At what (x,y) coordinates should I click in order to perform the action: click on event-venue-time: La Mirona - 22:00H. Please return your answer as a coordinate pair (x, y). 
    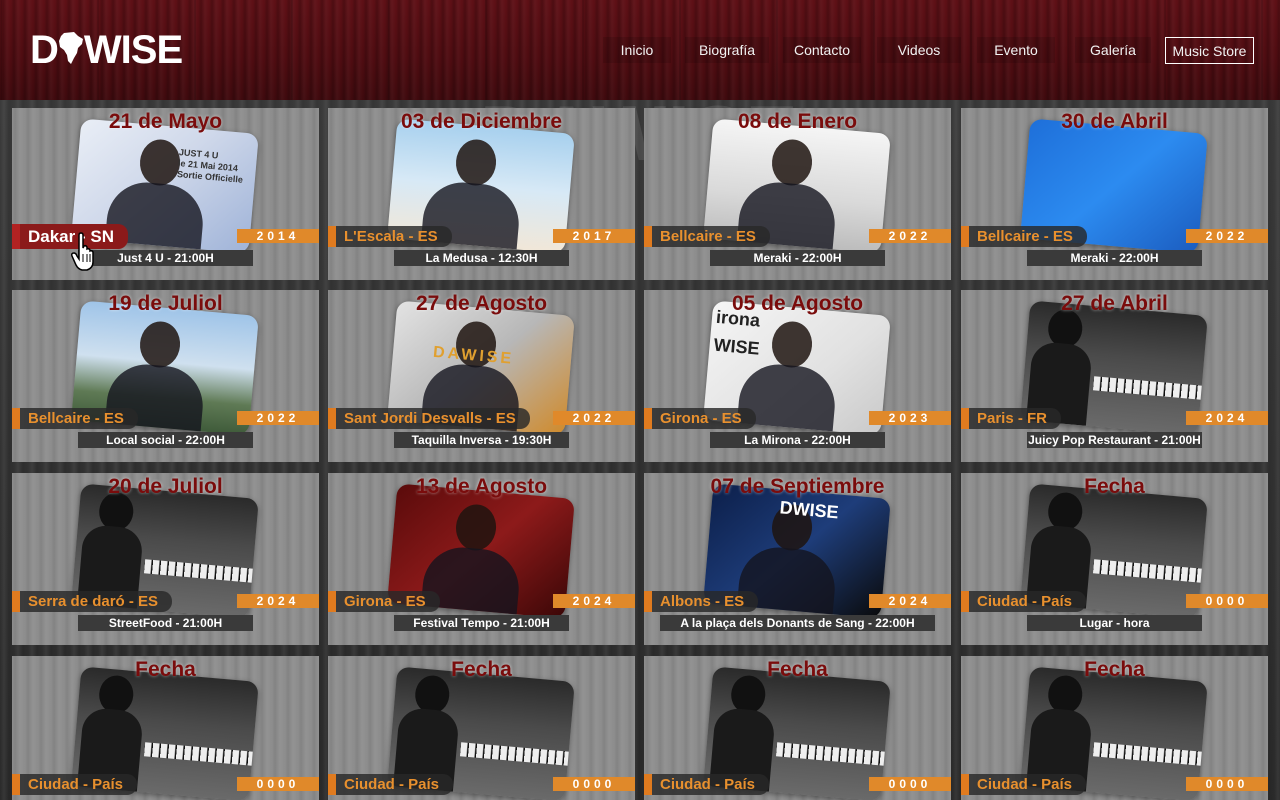
    Looking at the image, I should click on (797, 440).